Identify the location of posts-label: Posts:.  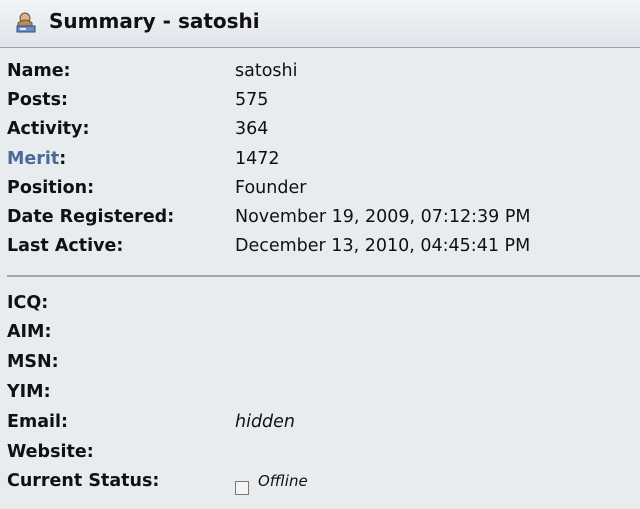
(38, 100).